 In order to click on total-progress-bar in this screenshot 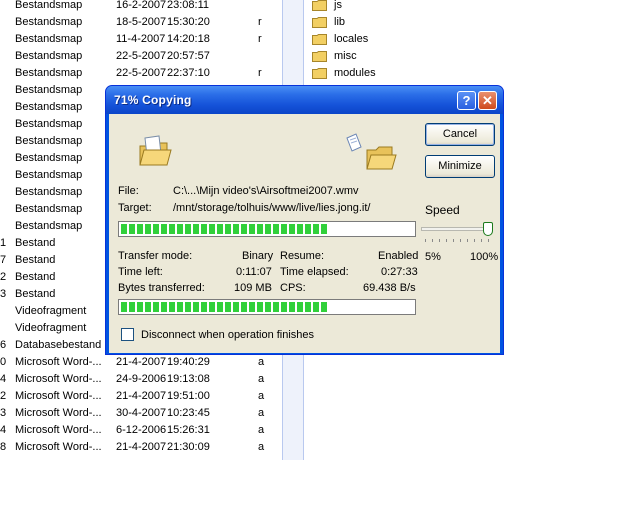, I will do `click(267, 307)`.